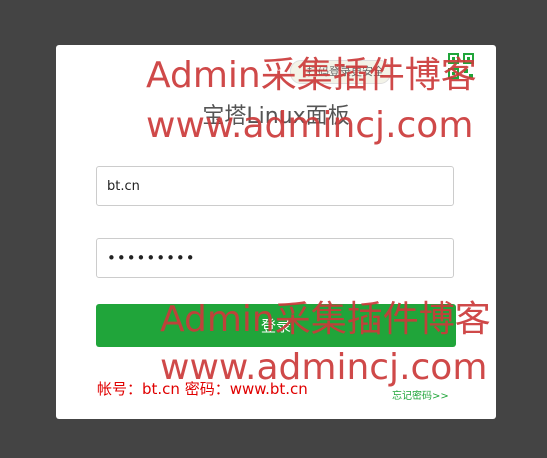 Image resolution: width=547 pixels, height=458 pixels. I want to click on qr-login-tip: 扫码登录更安全, so click(340, 72).